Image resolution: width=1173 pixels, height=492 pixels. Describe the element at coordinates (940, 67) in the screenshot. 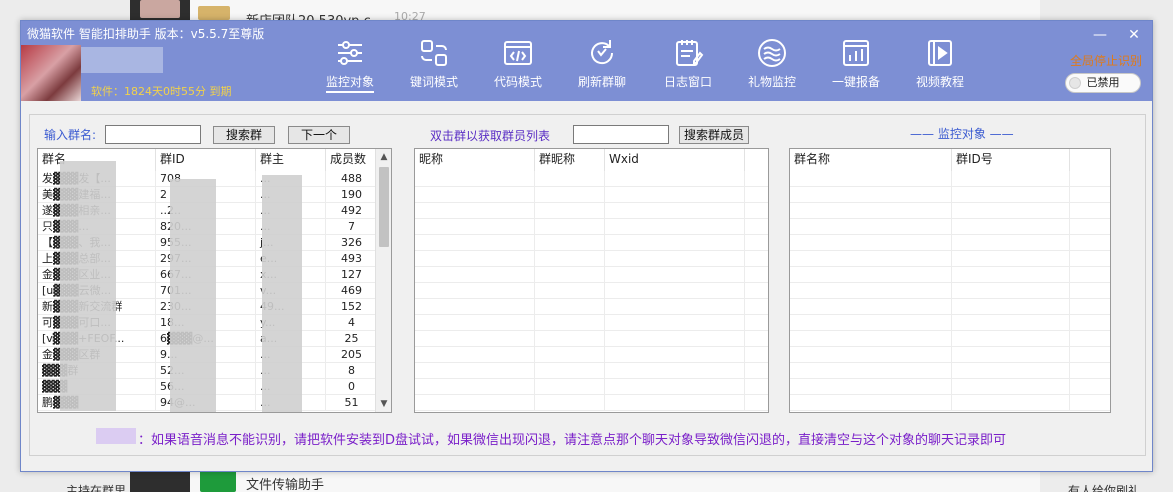

I see `nav-video-tutorial: 视频教程` at that location.